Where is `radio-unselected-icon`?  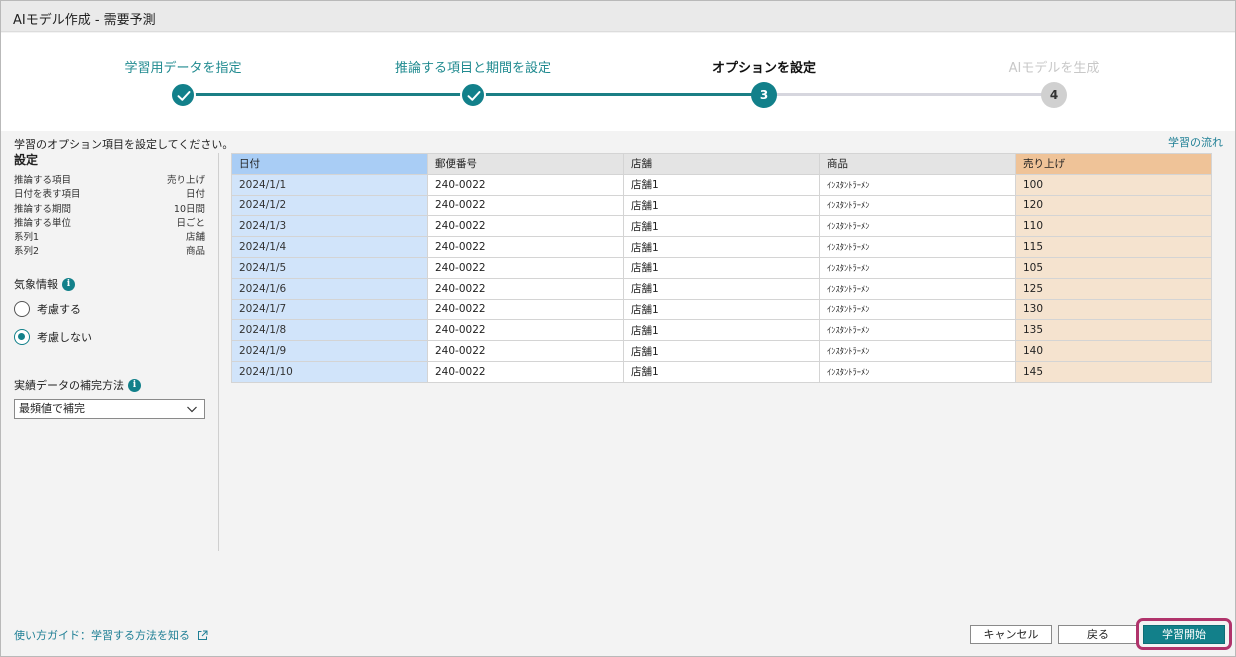
radio-unselected-icon is located at coordinates (22, 309).